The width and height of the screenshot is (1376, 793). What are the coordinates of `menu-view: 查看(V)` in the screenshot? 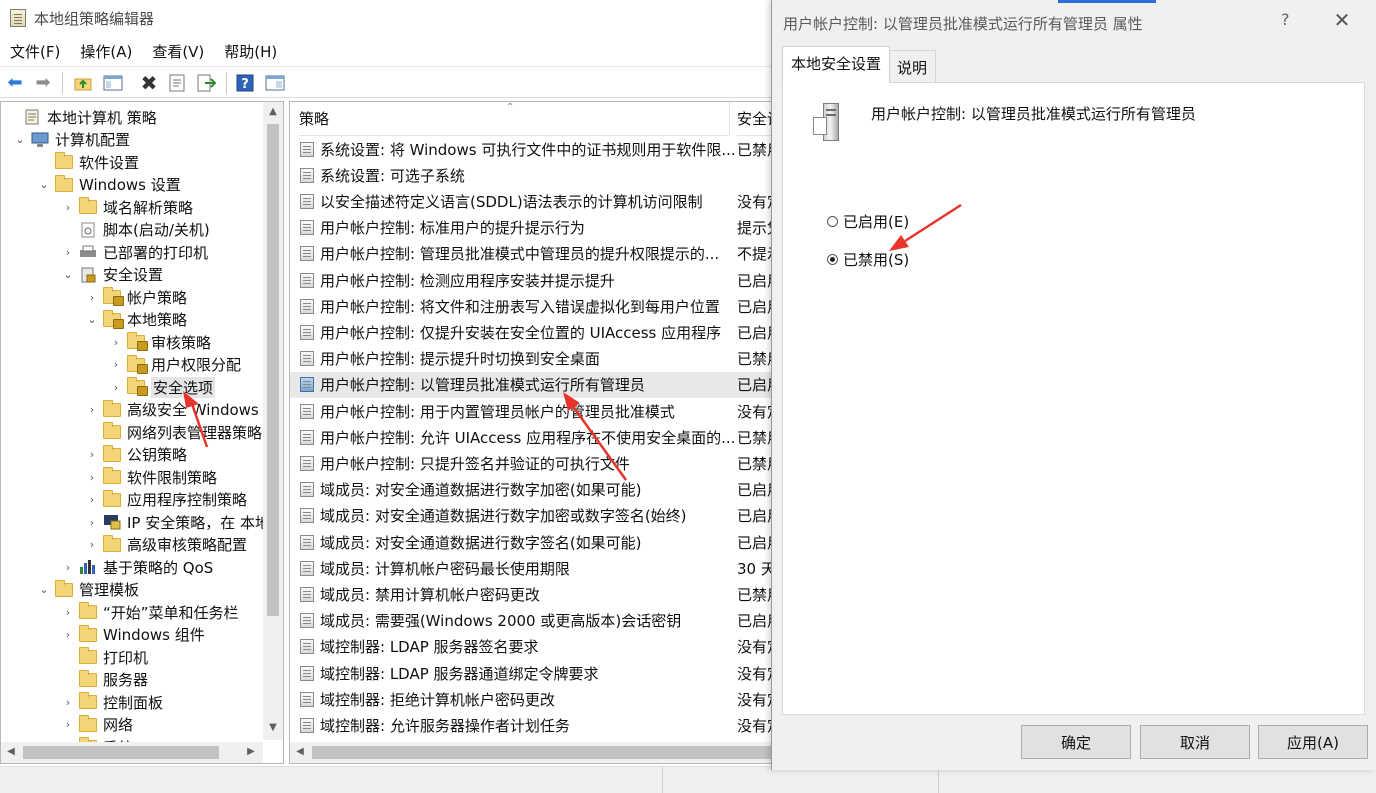 It's located at (178, 51).